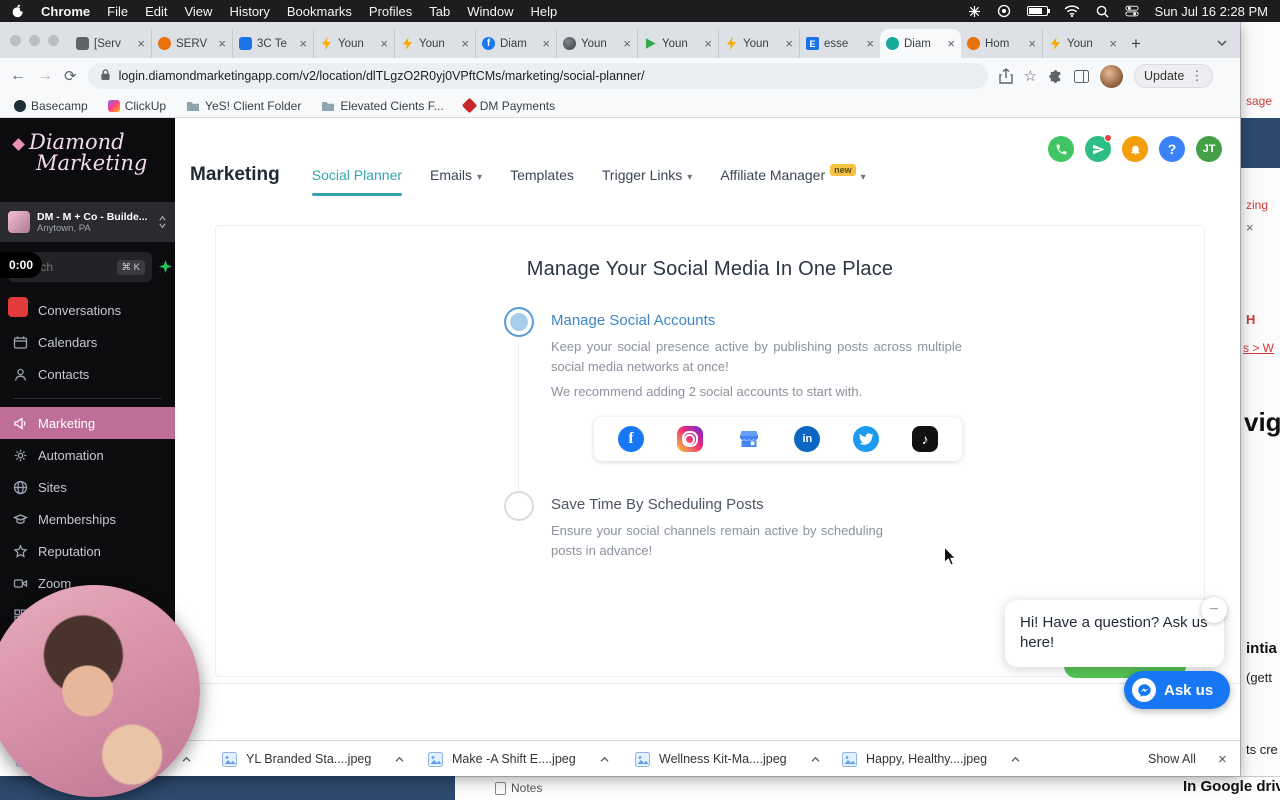 Image resolution: width=1280 pixels, height=800 pixels. What do you see at coordinates (924, 439) in the screenshot?
I see `tiktok-icon: ♪` at bounding box center [924, 439].